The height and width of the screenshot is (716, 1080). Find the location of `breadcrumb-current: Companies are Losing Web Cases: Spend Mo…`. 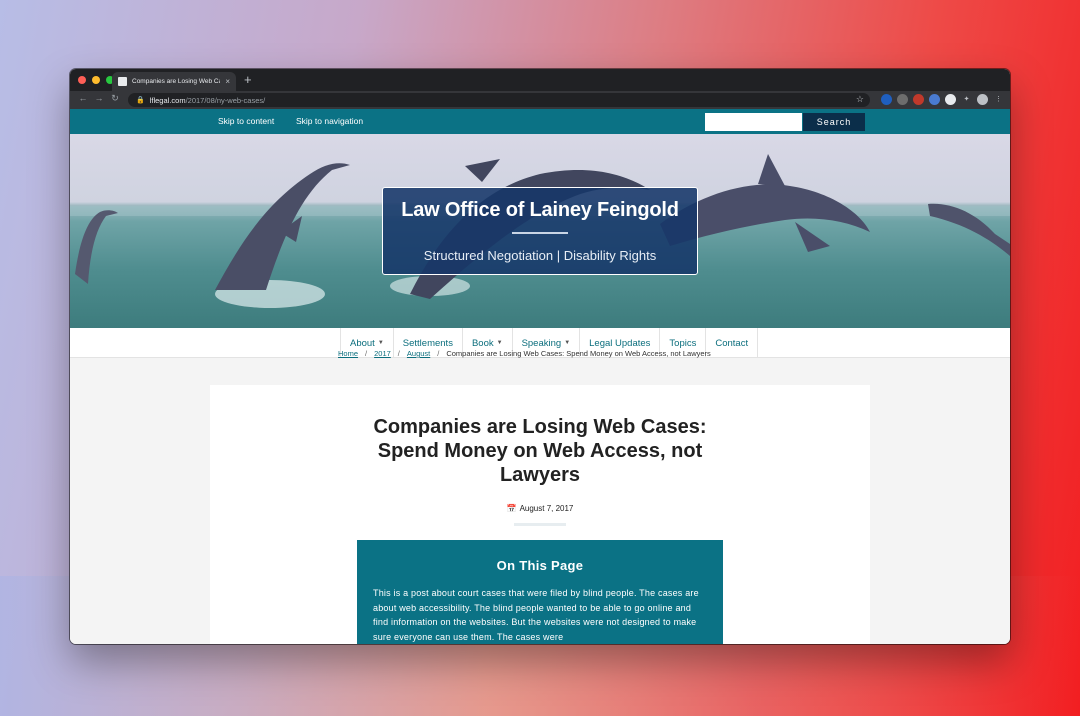

breadcrumb-current: Companies are Losing Web Cases: Spend Mo… is located at coordinates (578, 353).